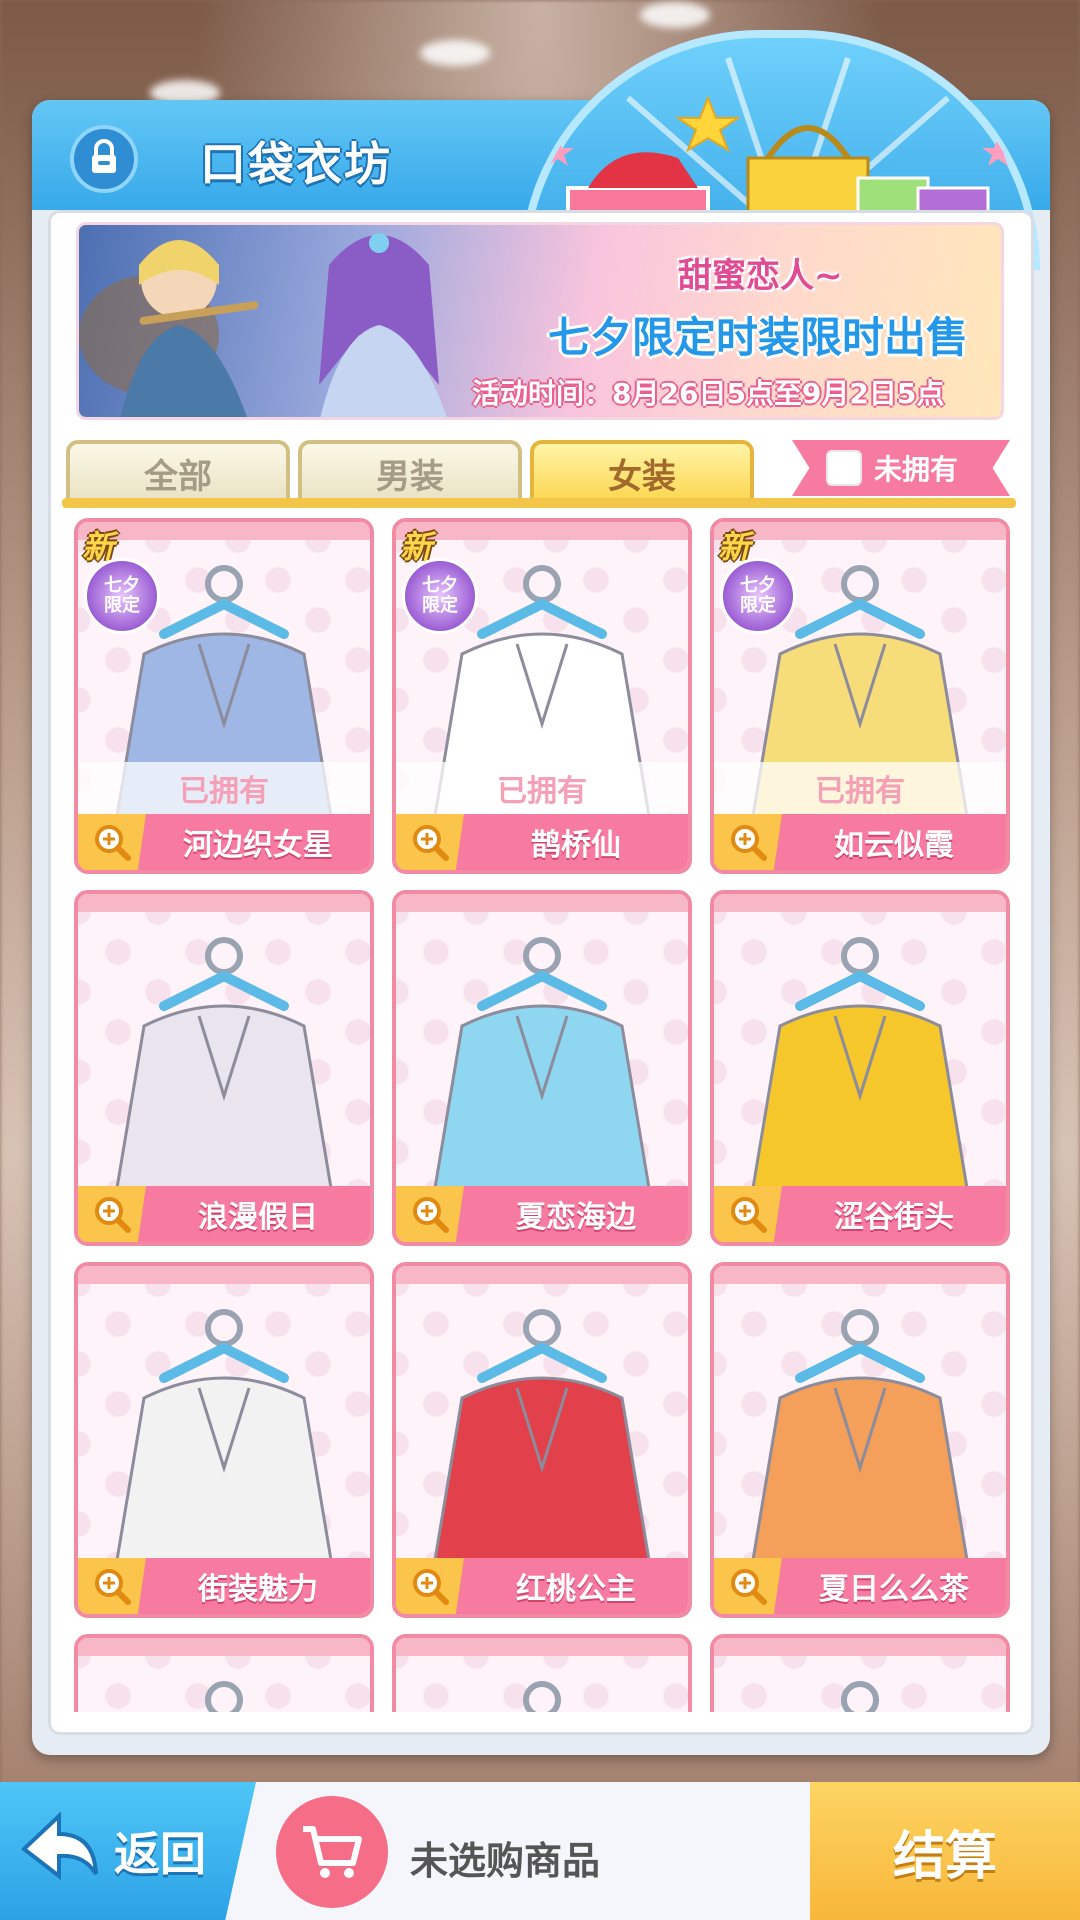 The image size is (1080, 1920). I want to click on outfit-card: 红桃公主, so click(542, 1440).